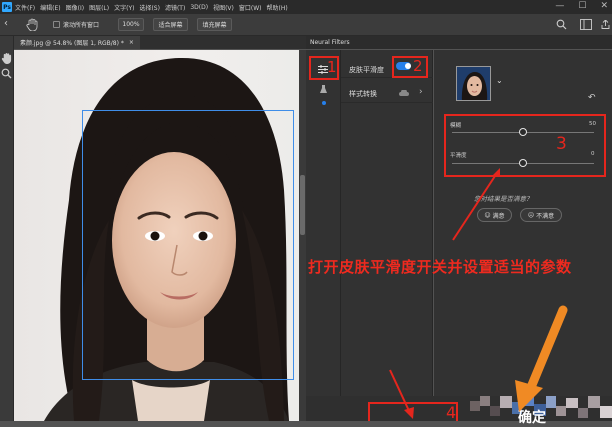 The height and width of the screenshot is (427, 612). What do you see at coordinates (487, 215) in the screenshot?
I see `smile-icon: ☺` at bounding box center [487, 215].